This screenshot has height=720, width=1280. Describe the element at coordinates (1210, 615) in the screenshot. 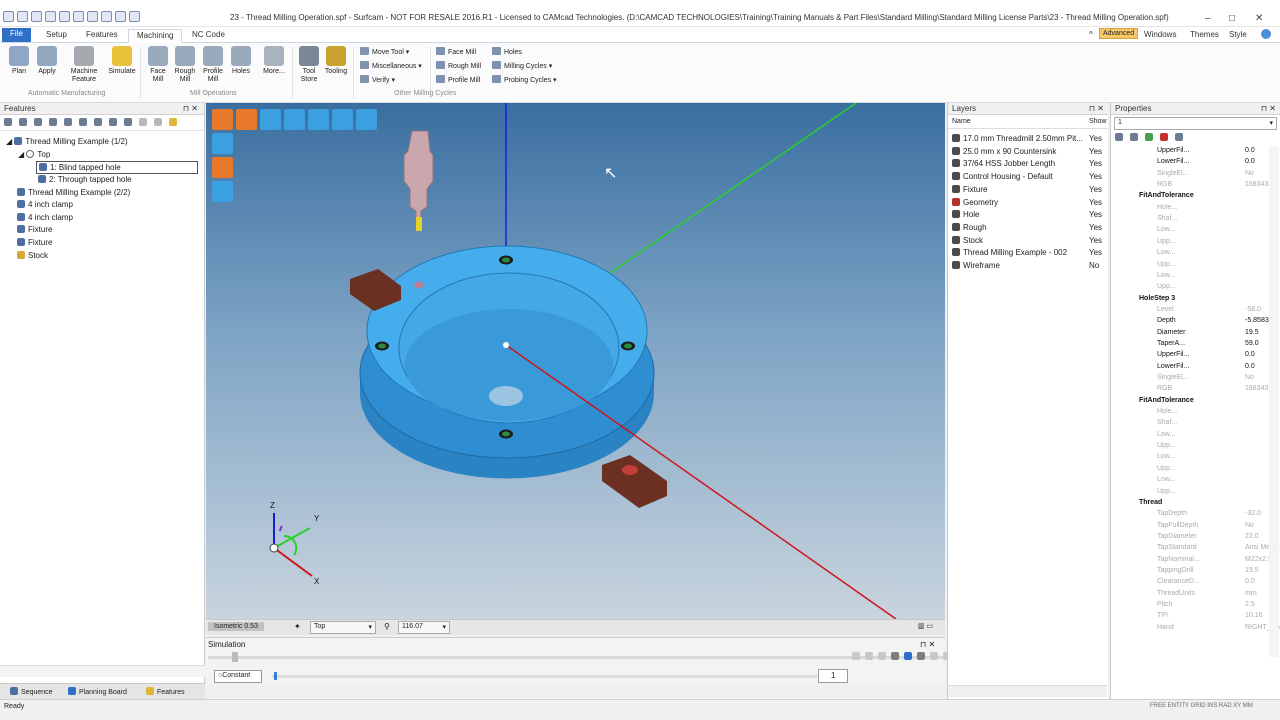

I see `property-row: TPI 10.16` at that location.